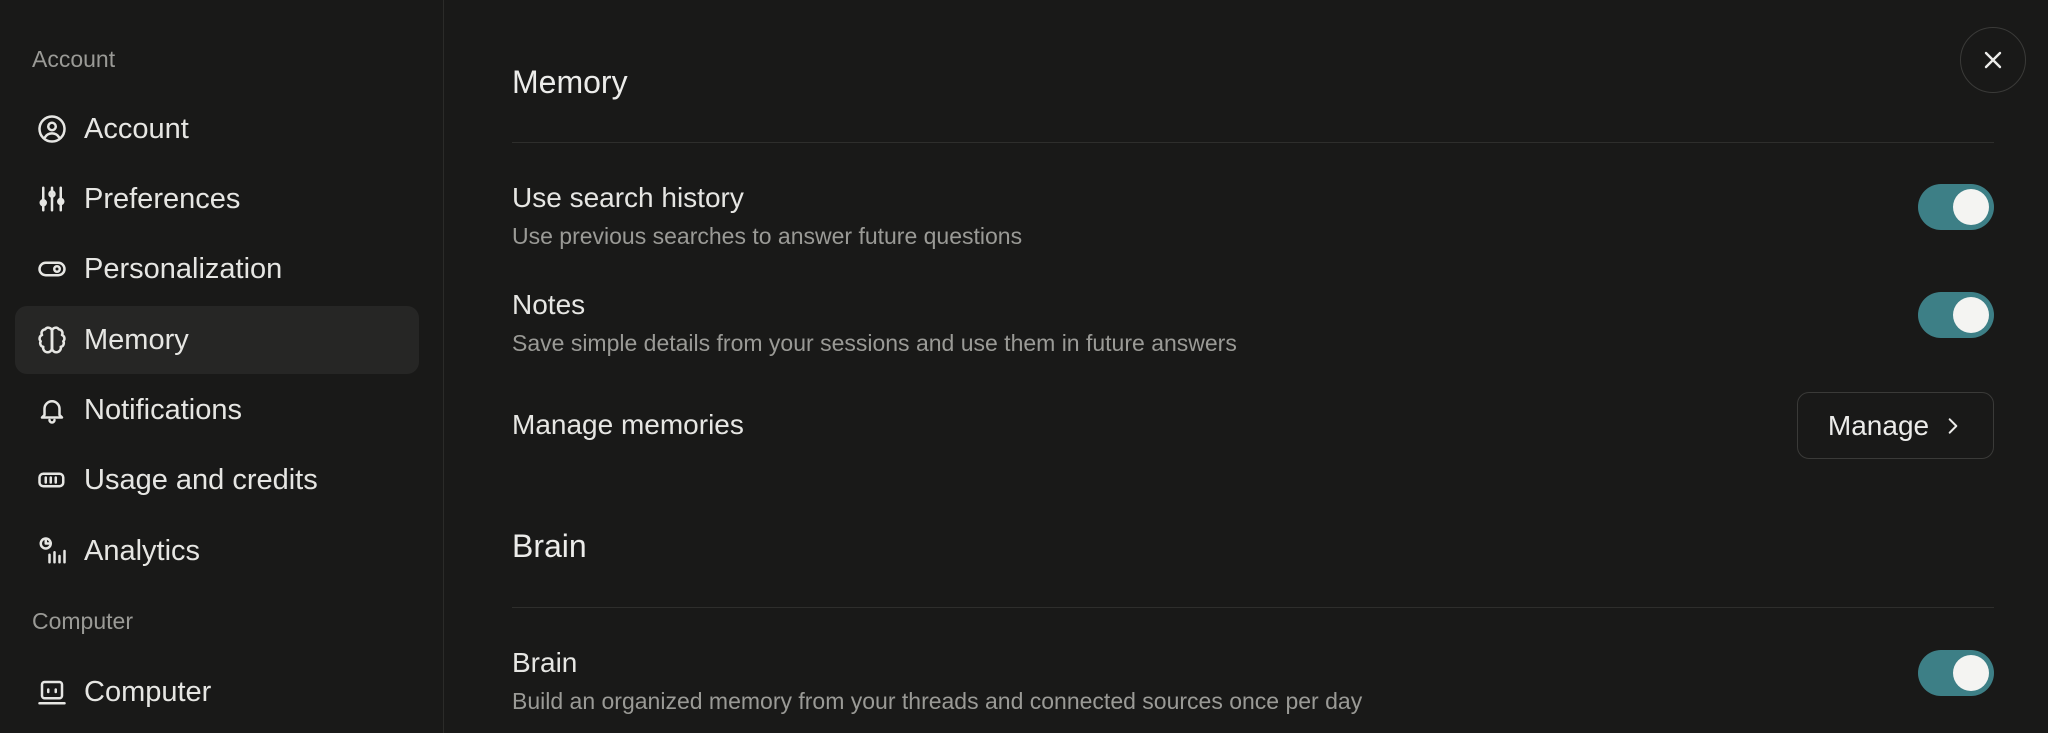  I want to click on sidebar-item-notifications: Notifications, so click(217, 410).